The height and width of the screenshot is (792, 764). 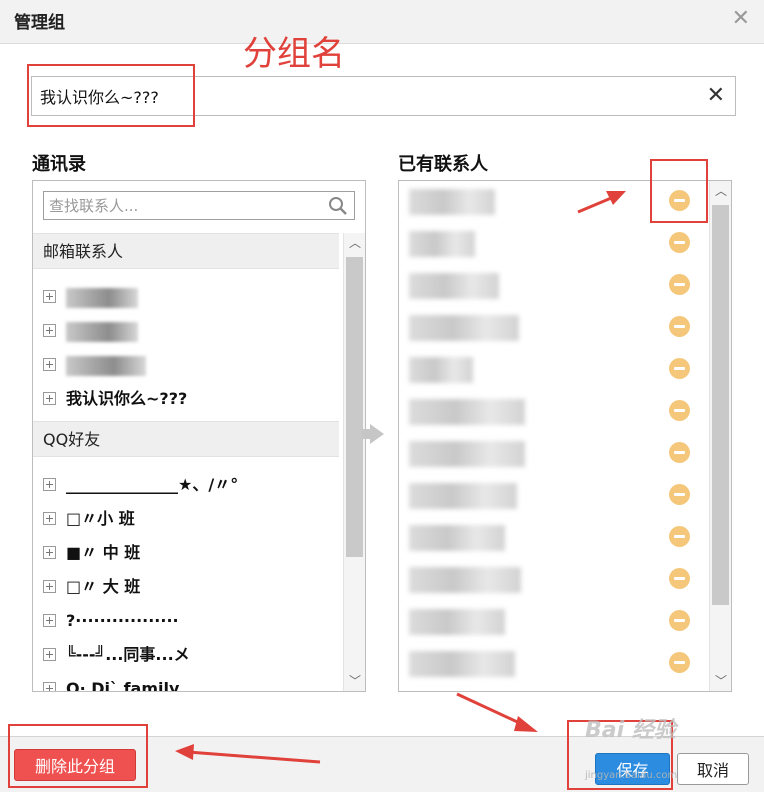 I want to click on watermark-sub: jingyan.baidu.com, so click(x=631, y=775).